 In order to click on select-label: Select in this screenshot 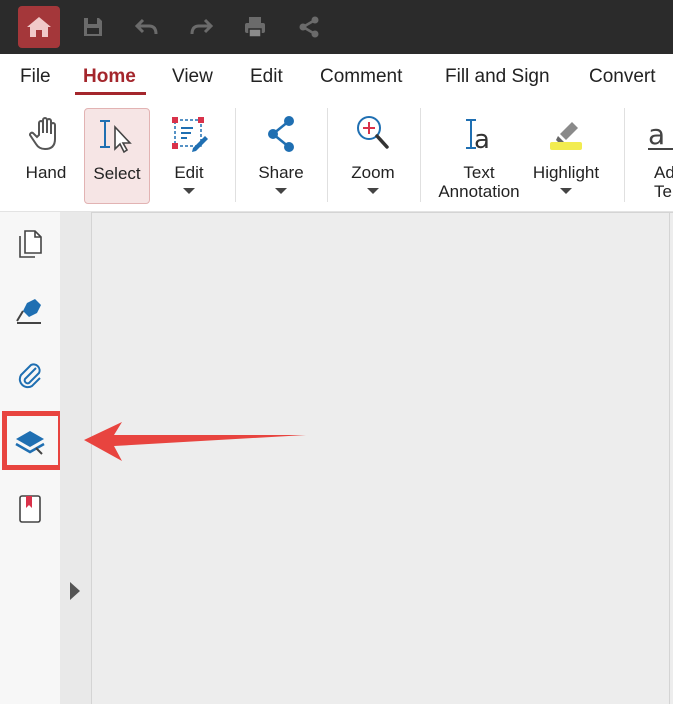, I will do `click(117, 173)`.